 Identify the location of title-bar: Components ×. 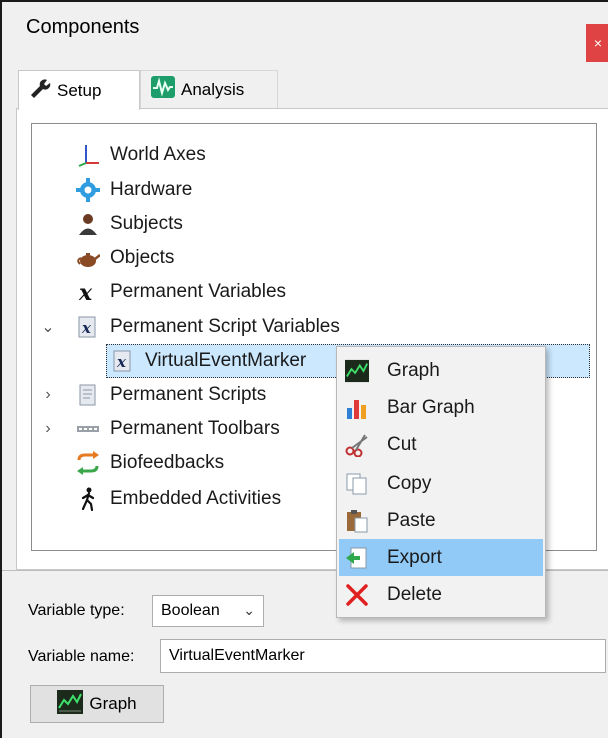
(305, 32).